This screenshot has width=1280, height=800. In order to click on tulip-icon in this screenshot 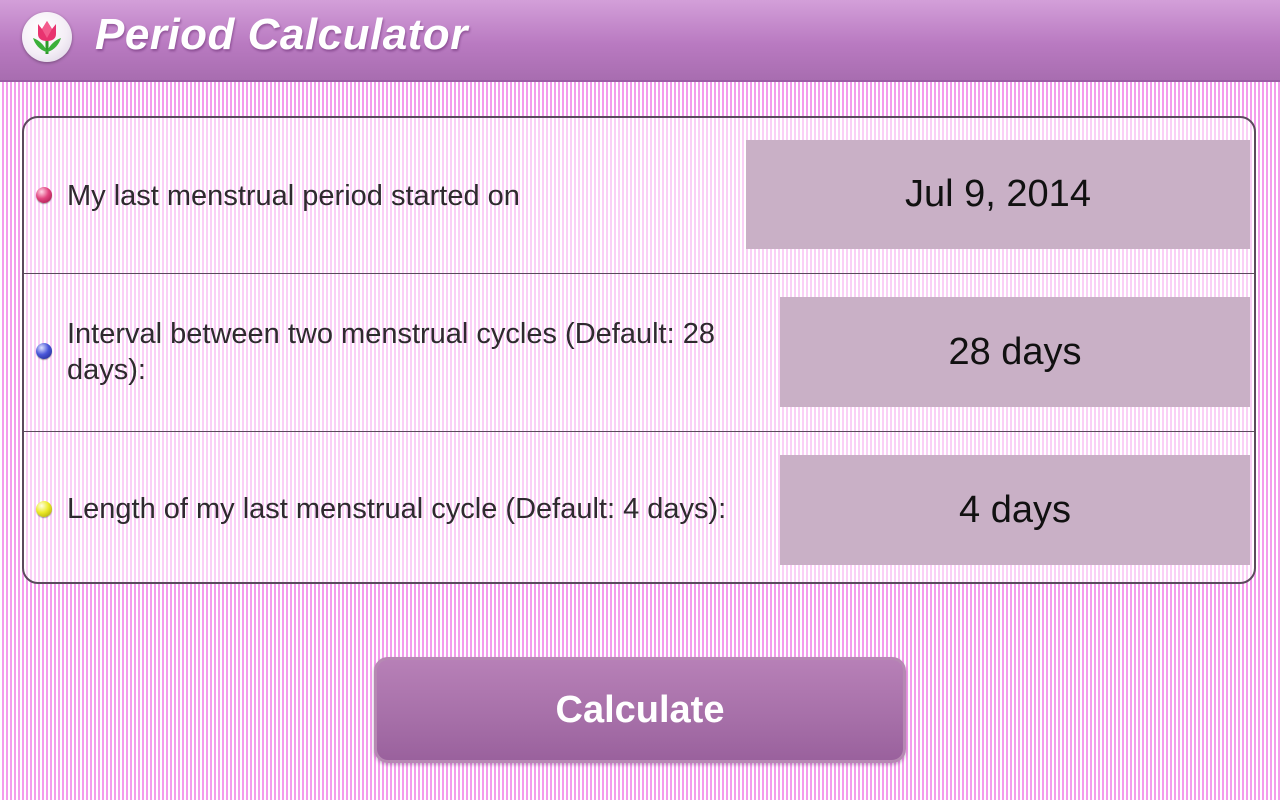, I will do `click(47, 37)`.